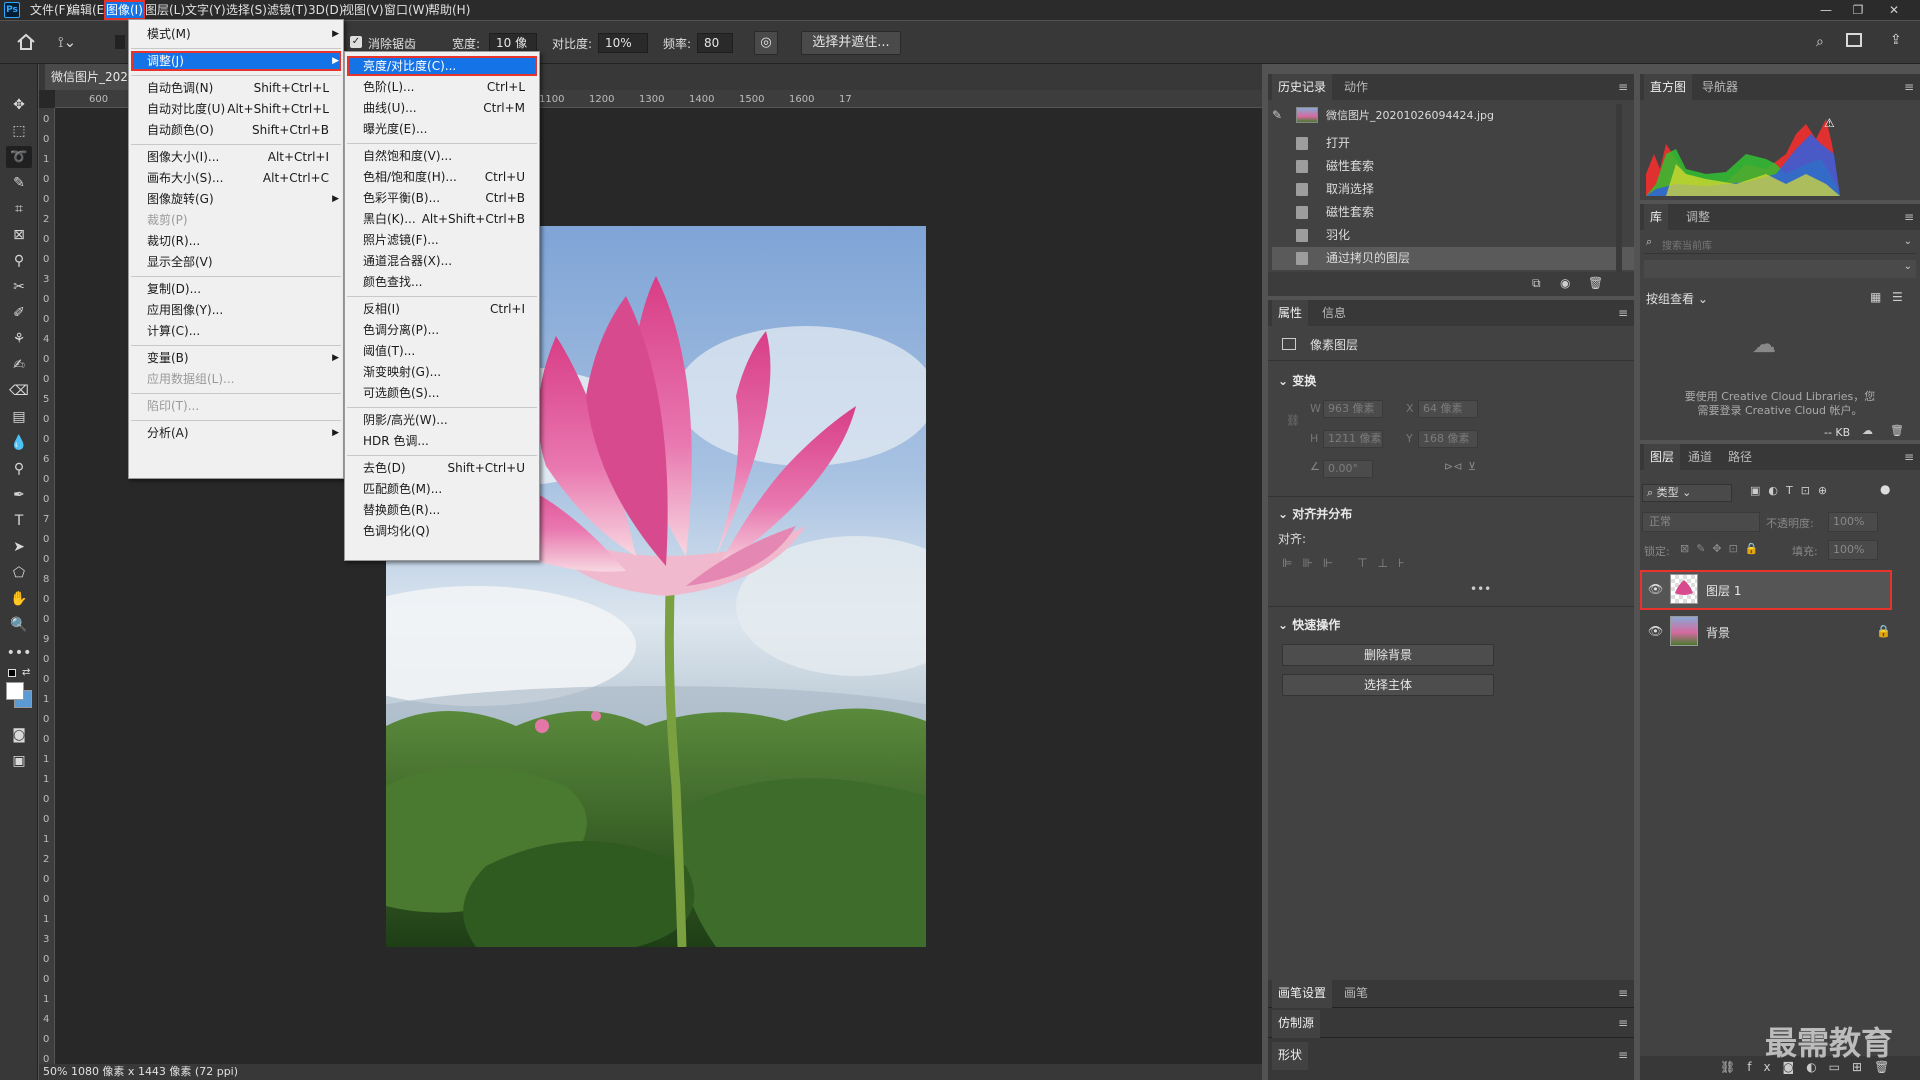 The height and width of the screenshot is (1080, 1920). I want to click on filter-toggle-icon: ●, so click(1885, 489).